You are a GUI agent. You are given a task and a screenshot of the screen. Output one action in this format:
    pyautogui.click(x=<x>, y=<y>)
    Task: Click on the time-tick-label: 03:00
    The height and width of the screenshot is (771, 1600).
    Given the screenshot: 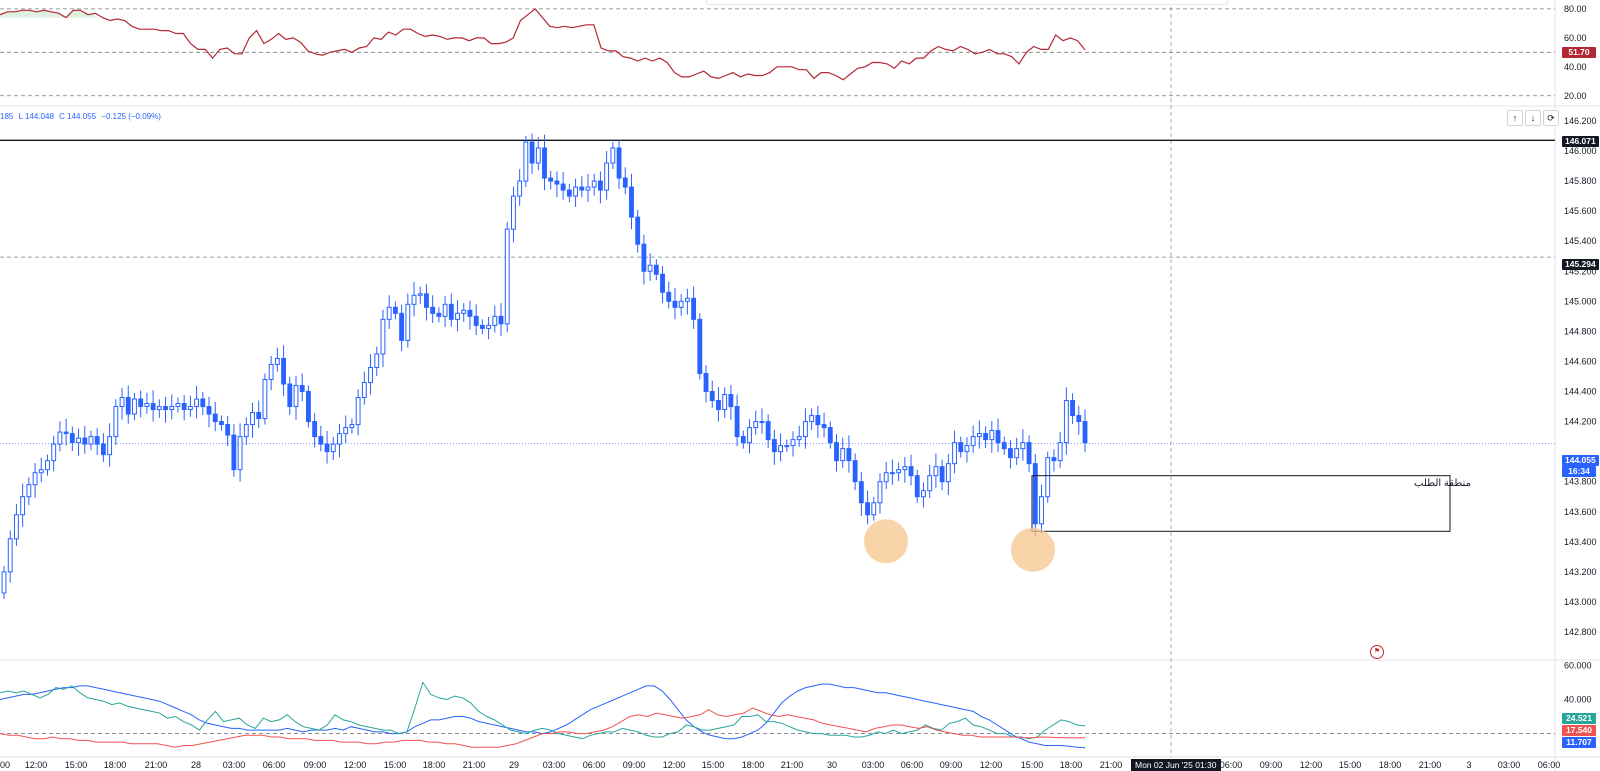 What is the action you would take?
    pyautogui.click(x=873, y=765)
    